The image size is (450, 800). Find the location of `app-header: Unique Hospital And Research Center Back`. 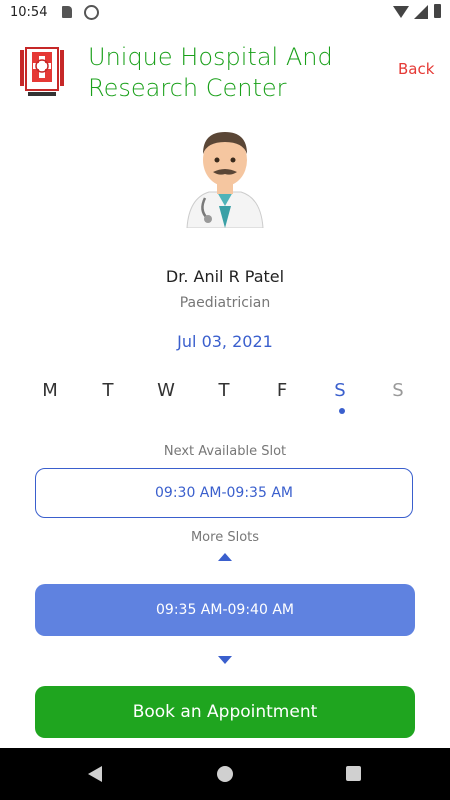

app-header: Unique Hospital And Research Center Back is located at coordinates (225, 76).